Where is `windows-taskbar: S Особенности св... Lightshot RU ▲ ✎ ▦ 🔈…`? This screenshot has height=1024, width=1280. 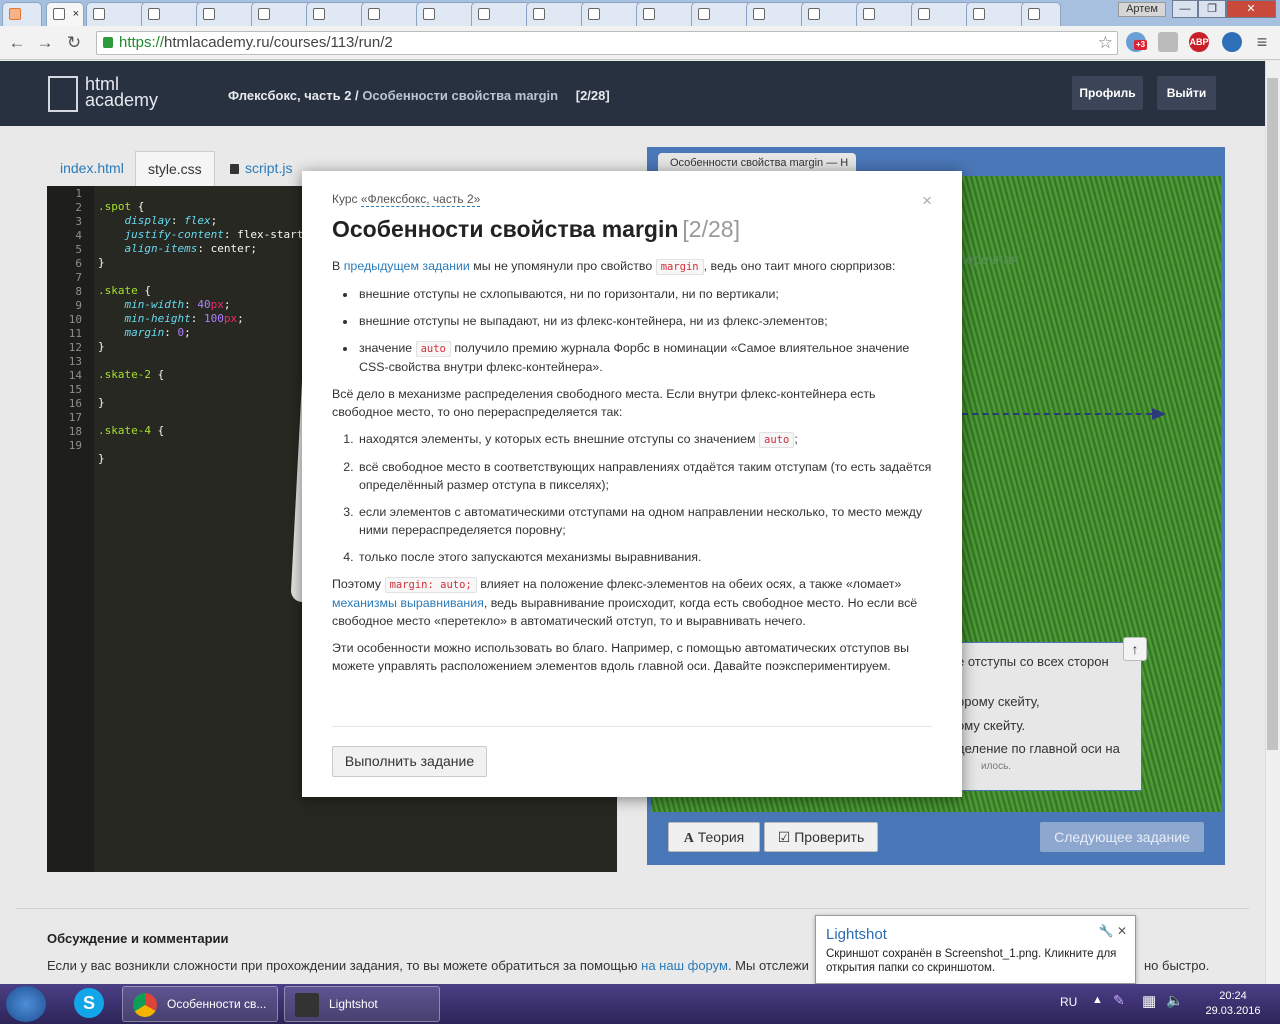 windows-taskbar: S Особенности св... Lightshot RU ▲ ✎ ▦ 🔈… is located at coordinates (640, 1004).